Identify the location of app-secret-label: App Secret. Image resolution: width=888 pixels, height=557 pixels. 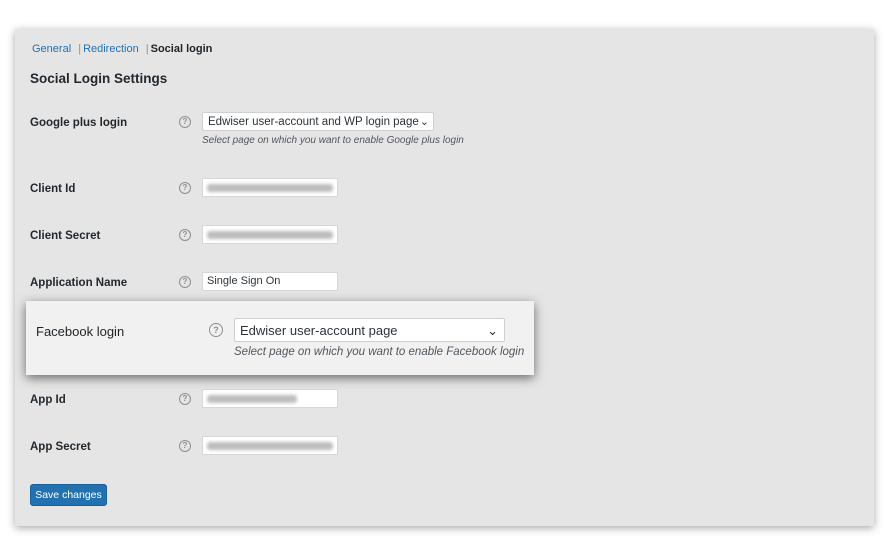
(60, 447).